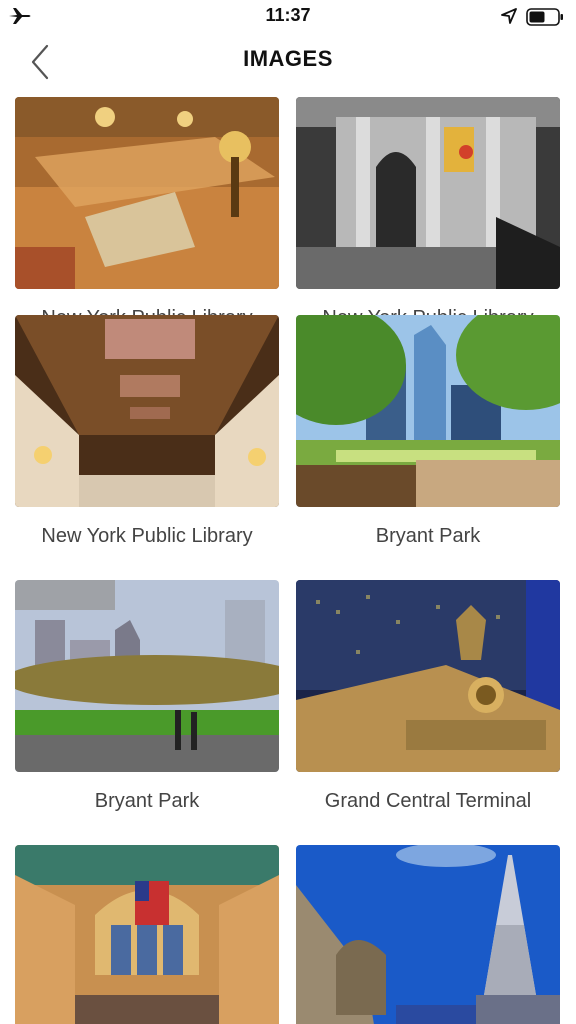 Image resolution: width=576 pixels, height=1024 pixels. I want to click on image-card: Grand Central Terminal, so click(428, 696).